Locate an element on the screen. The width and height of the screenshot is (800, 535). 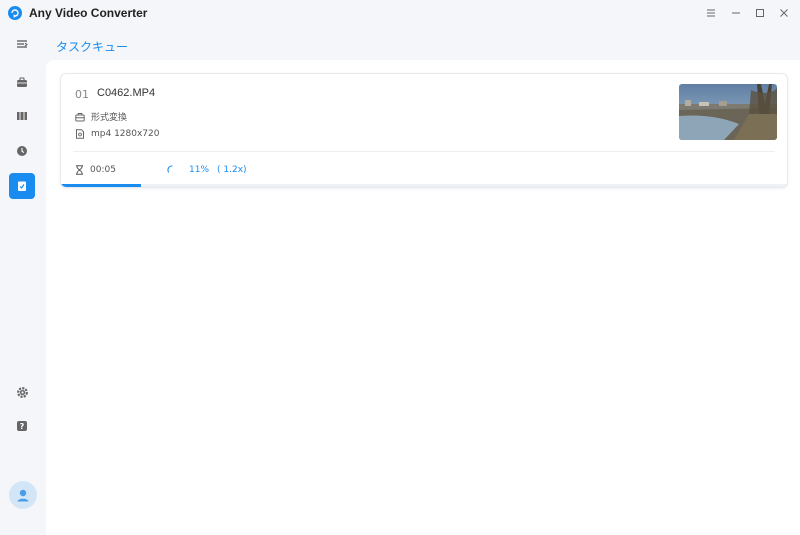
video-thumbnail is located at coordinates (728, 112).